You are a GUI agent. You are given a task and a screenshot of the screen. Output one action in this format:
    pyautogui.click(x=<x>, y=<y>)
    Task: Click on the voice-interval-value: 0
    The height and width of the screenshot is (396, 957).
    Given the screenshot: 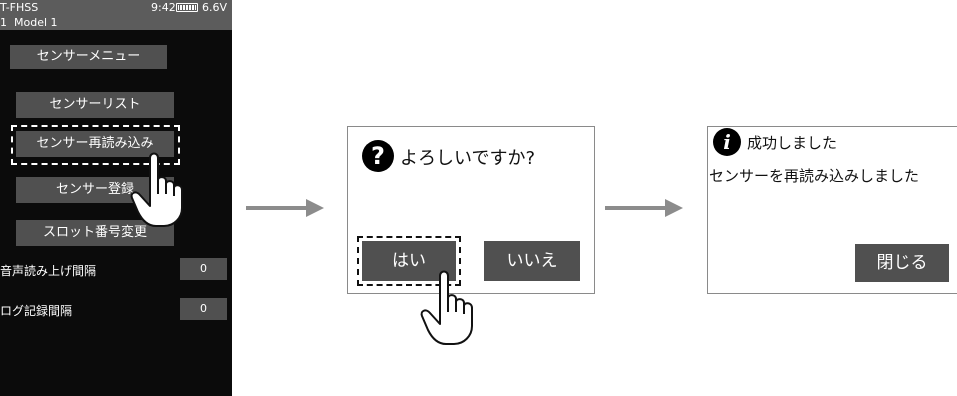 What is the action you would take?
    pyautogui.click(x=203, y=269)
    